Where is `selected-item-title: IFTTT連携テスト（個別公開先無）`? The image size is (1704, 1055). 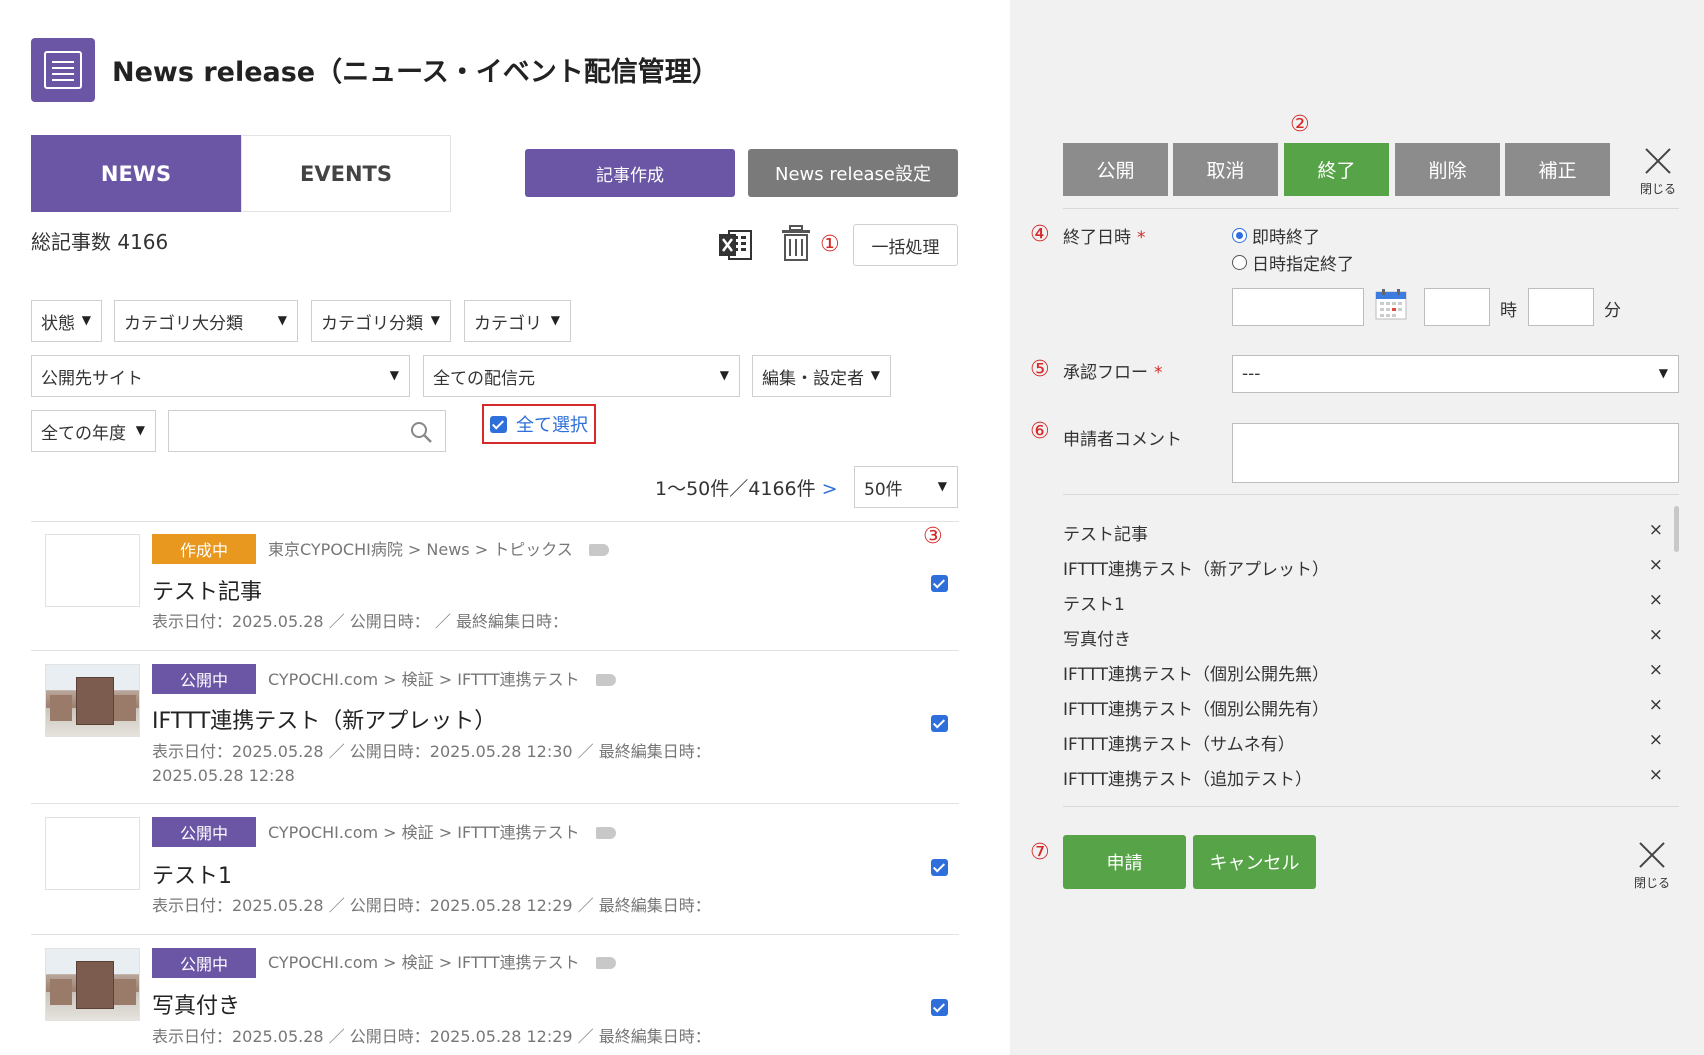
selected-item-title: IFTTT連携テスト（個別公開先無） is located at coordinates (1196, 675).